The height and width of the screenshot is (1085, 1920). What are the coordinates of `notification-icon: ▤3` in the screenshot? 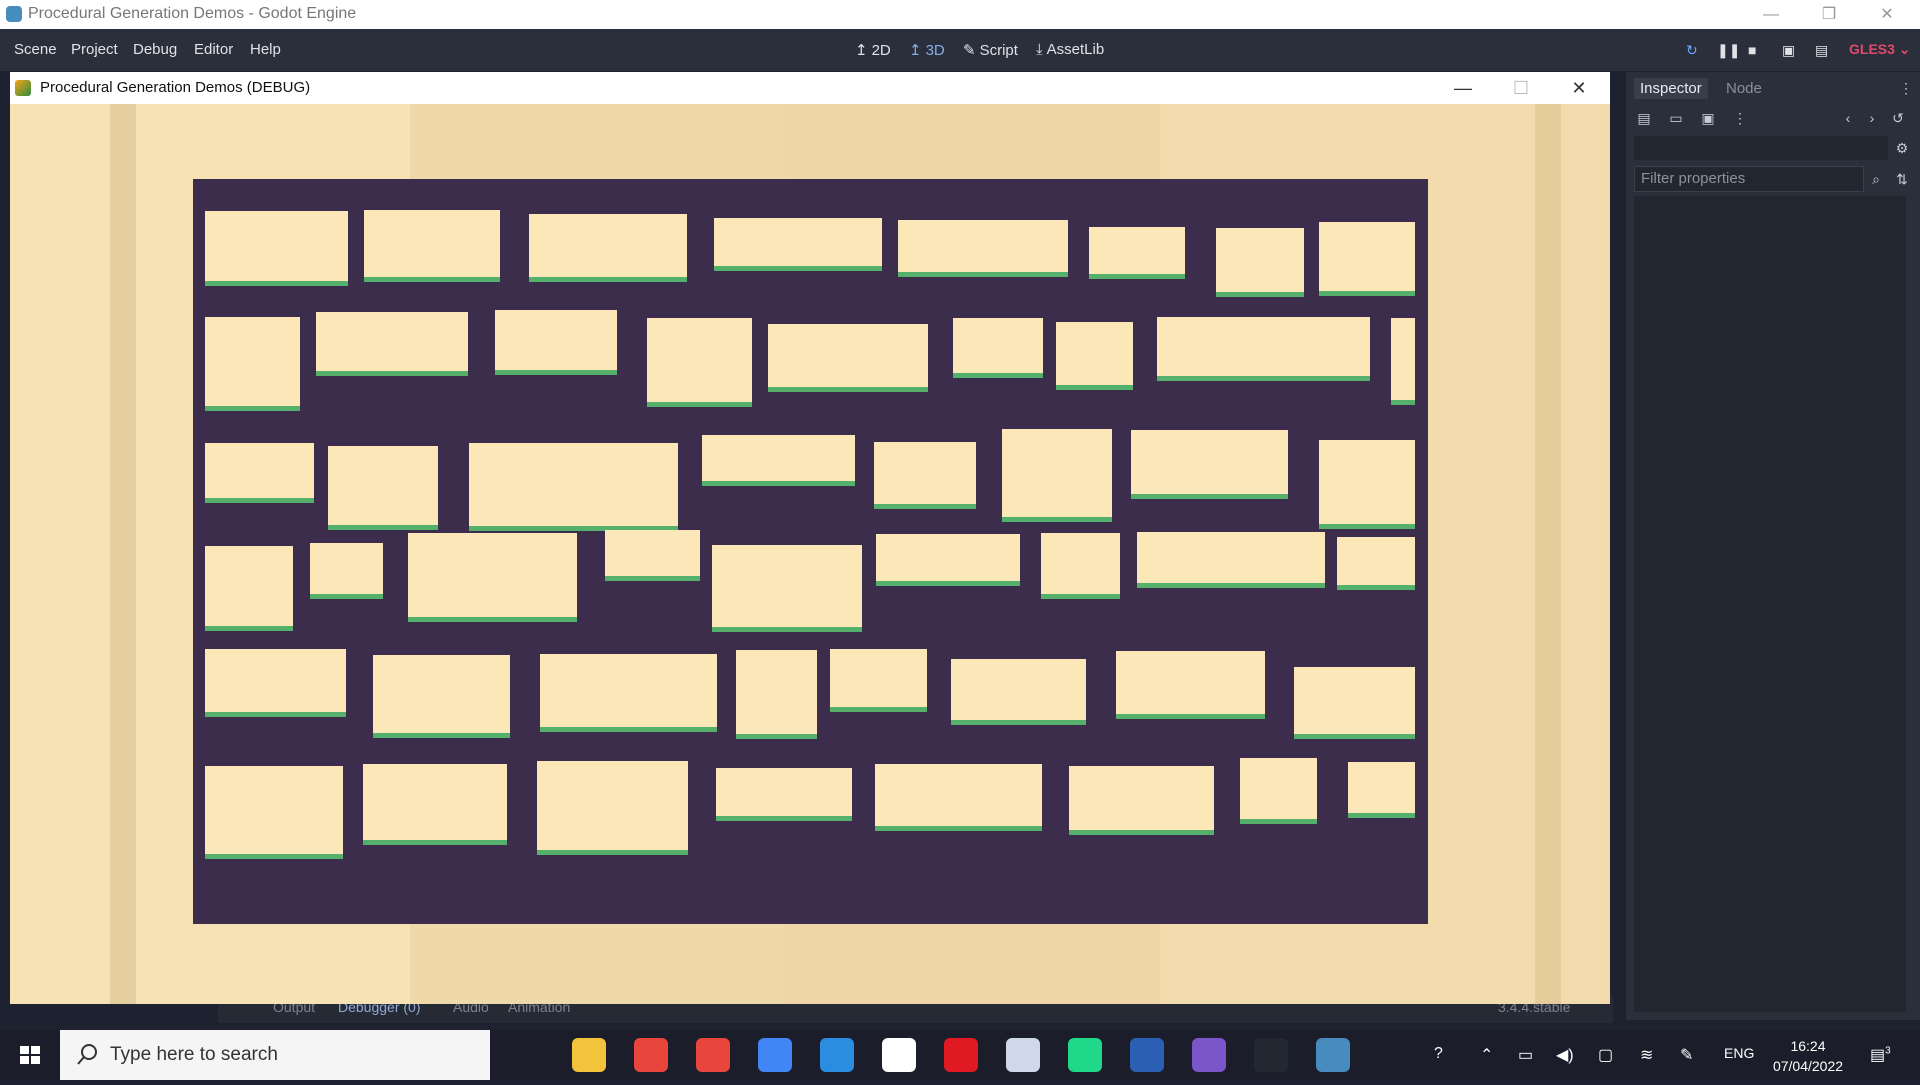 It's located at (1880, 1055).